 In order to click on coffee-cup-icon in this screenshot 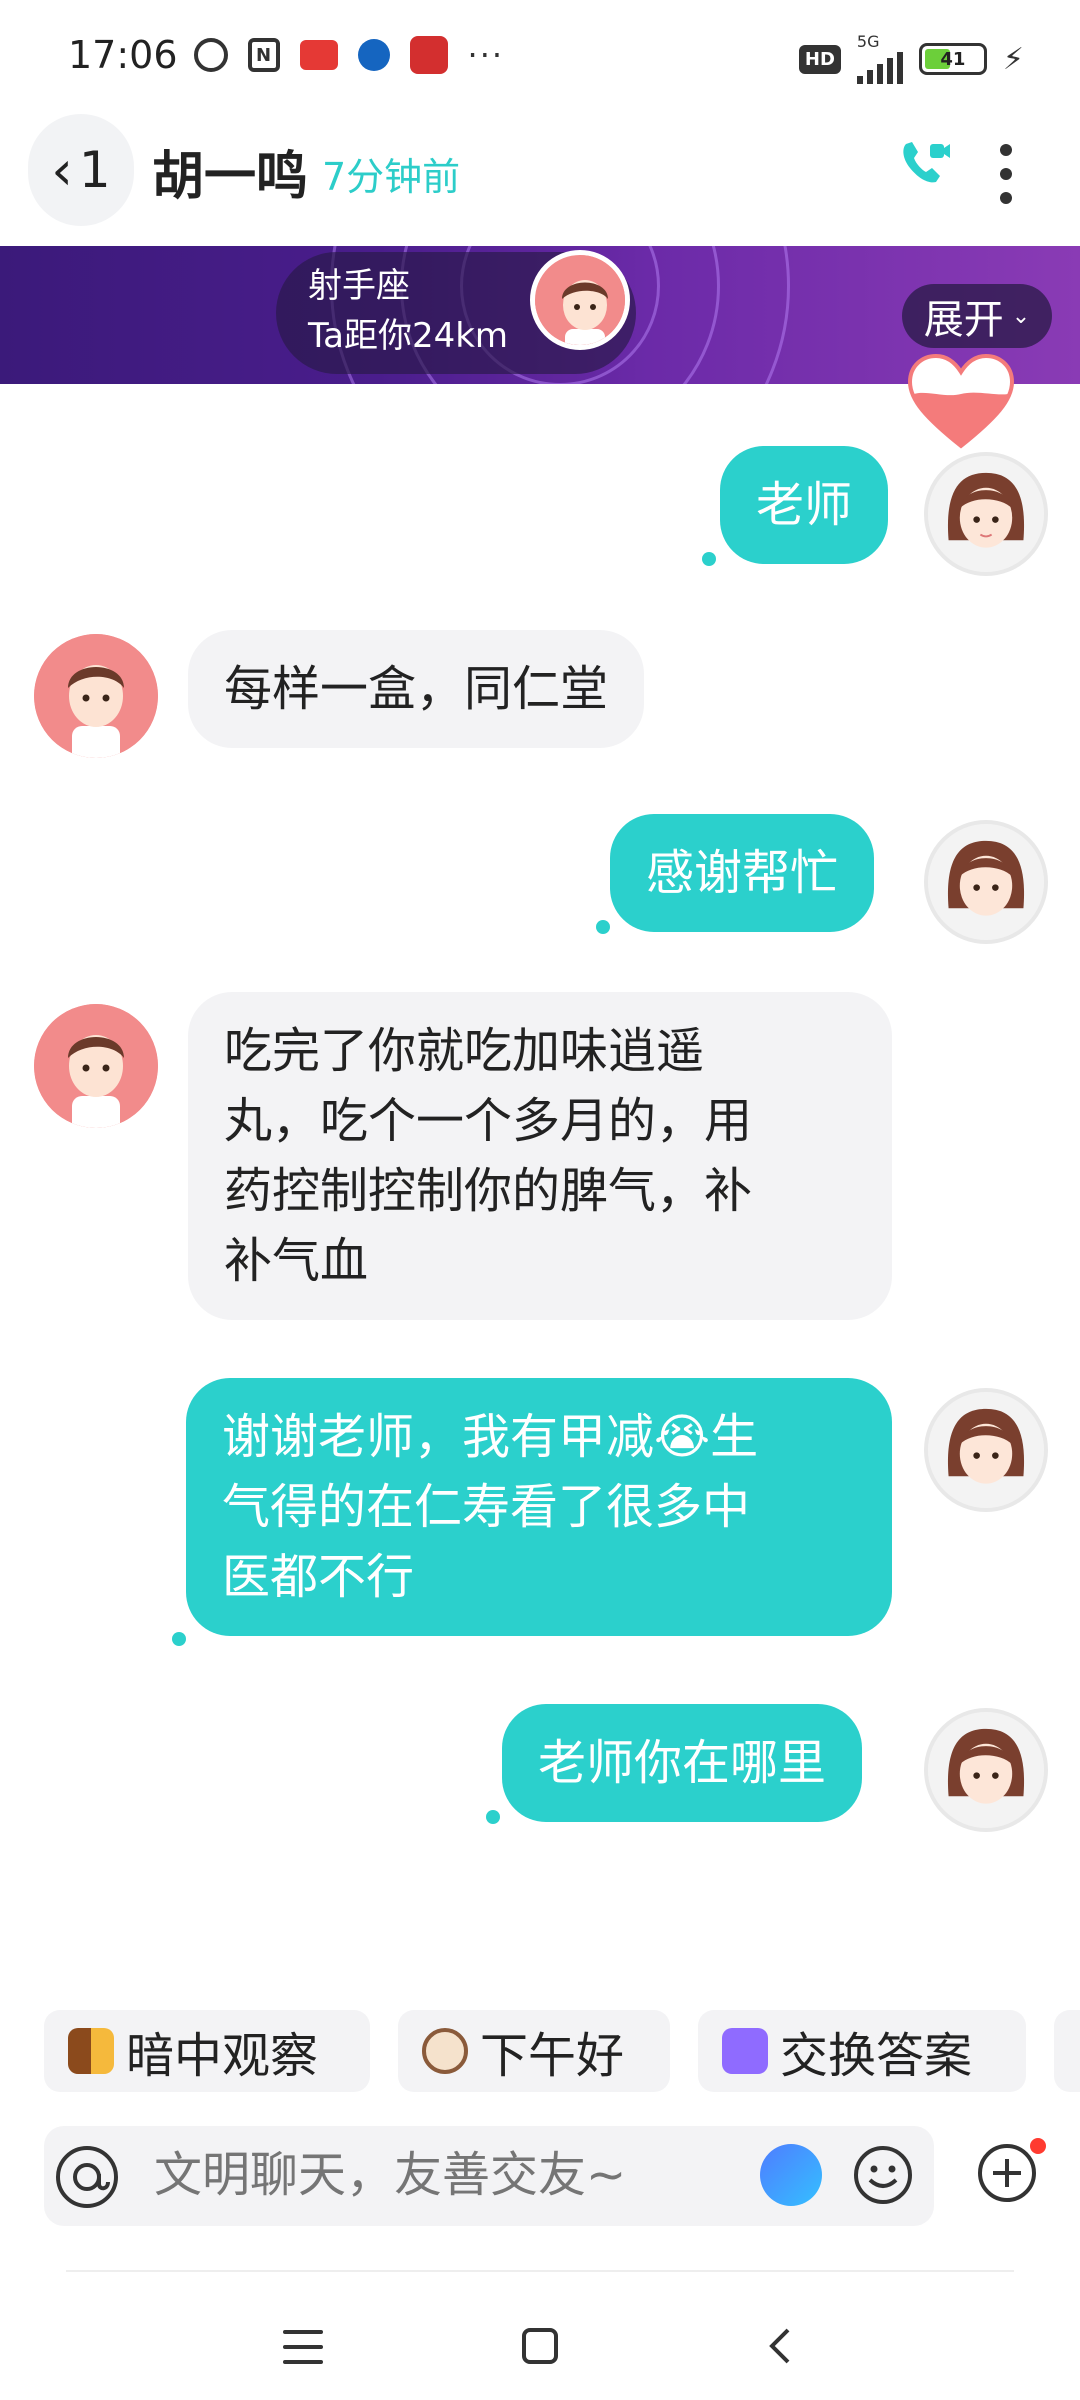, I will do `click(445, 2051)`.